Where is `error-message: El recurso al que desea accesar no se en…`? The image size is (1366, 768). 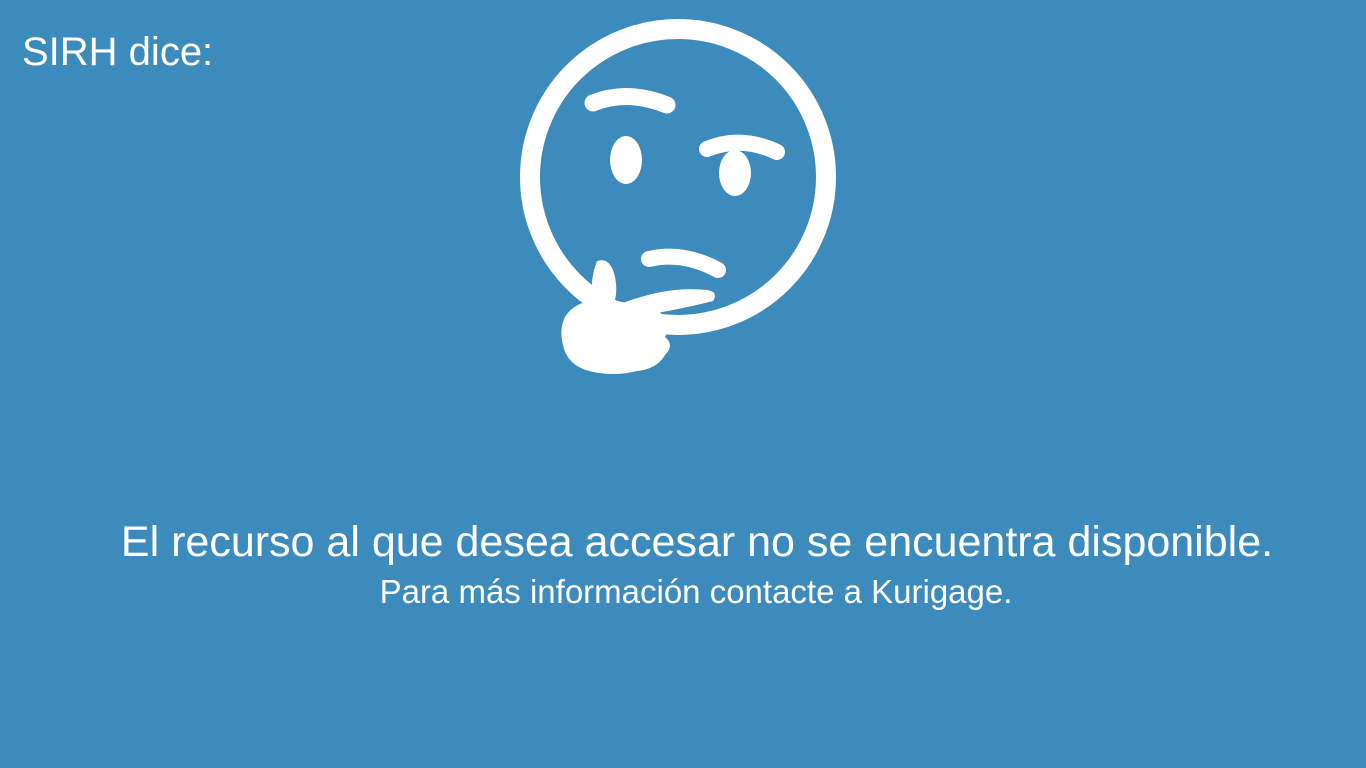 error-message: El recurso al que desea accesar no se en… is located at coordinates (697, 542).